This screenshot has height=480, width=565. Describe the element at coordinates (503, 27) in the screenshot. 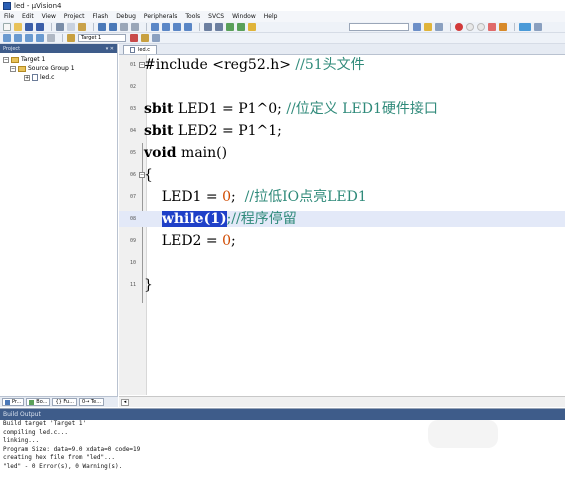

I see `debug-settings-icon` at that location.